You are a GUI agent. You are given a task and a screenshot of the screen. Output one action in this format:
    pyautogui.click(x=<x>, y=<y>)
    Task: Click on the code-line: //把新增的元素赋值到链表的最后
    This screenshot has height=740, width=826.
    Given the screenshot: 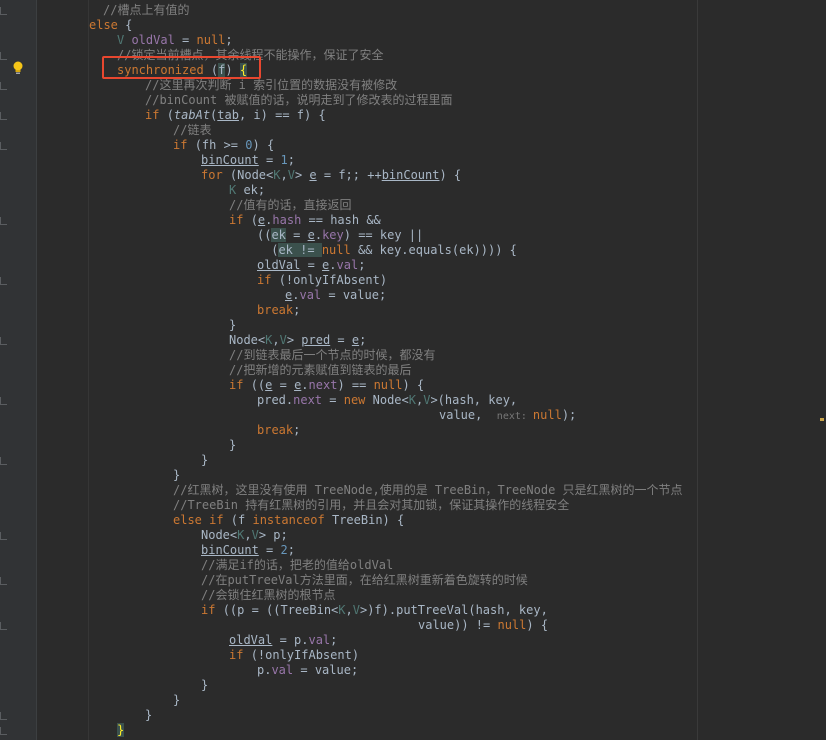 What is the action you would take?
    pyautogui.click(x=320, y=370)
    